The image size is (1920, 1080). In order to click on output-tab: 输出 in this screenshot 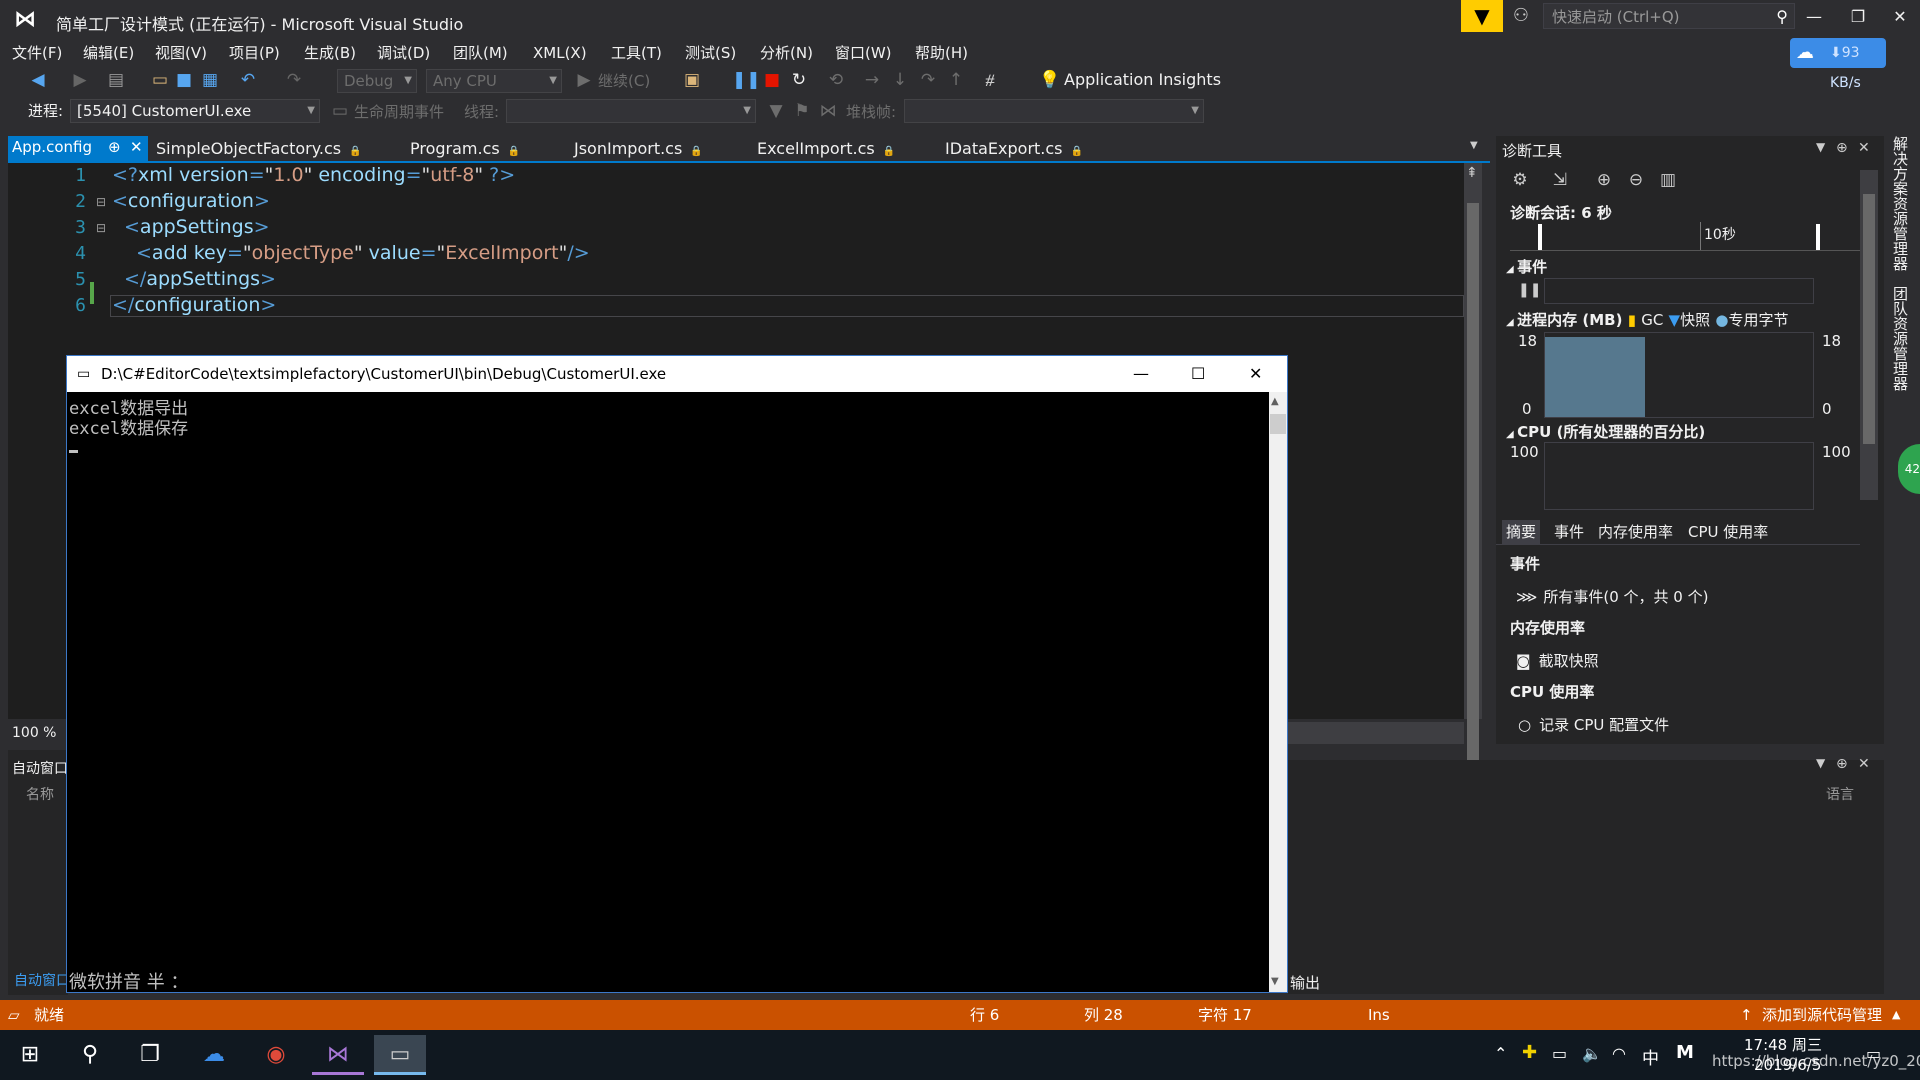, I will do `click(1305, 982)`.